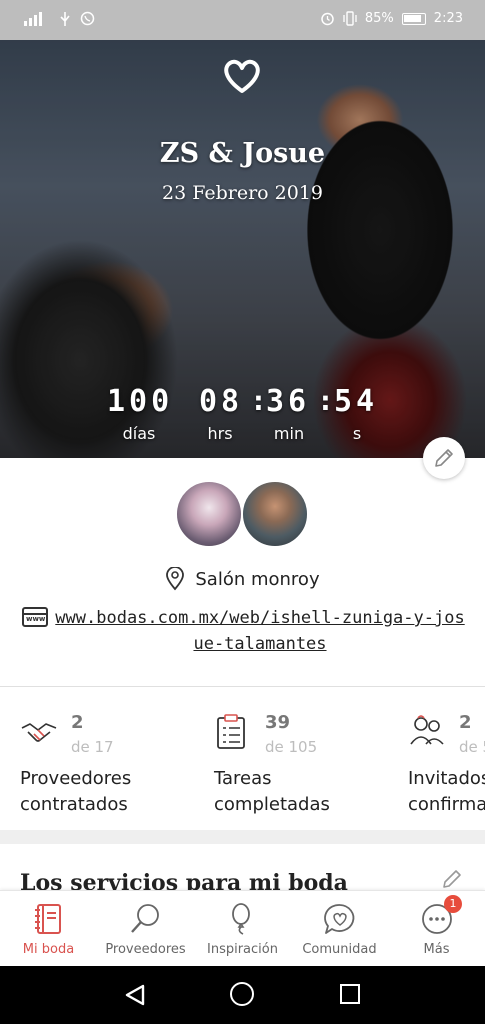 Image resolution: width=485 pixels, height=1024 pixels. What do you see at coordinates (357, 433) in the screenshot?
I see `countdown-seconds-label: s` at bounding box center [357, 433].